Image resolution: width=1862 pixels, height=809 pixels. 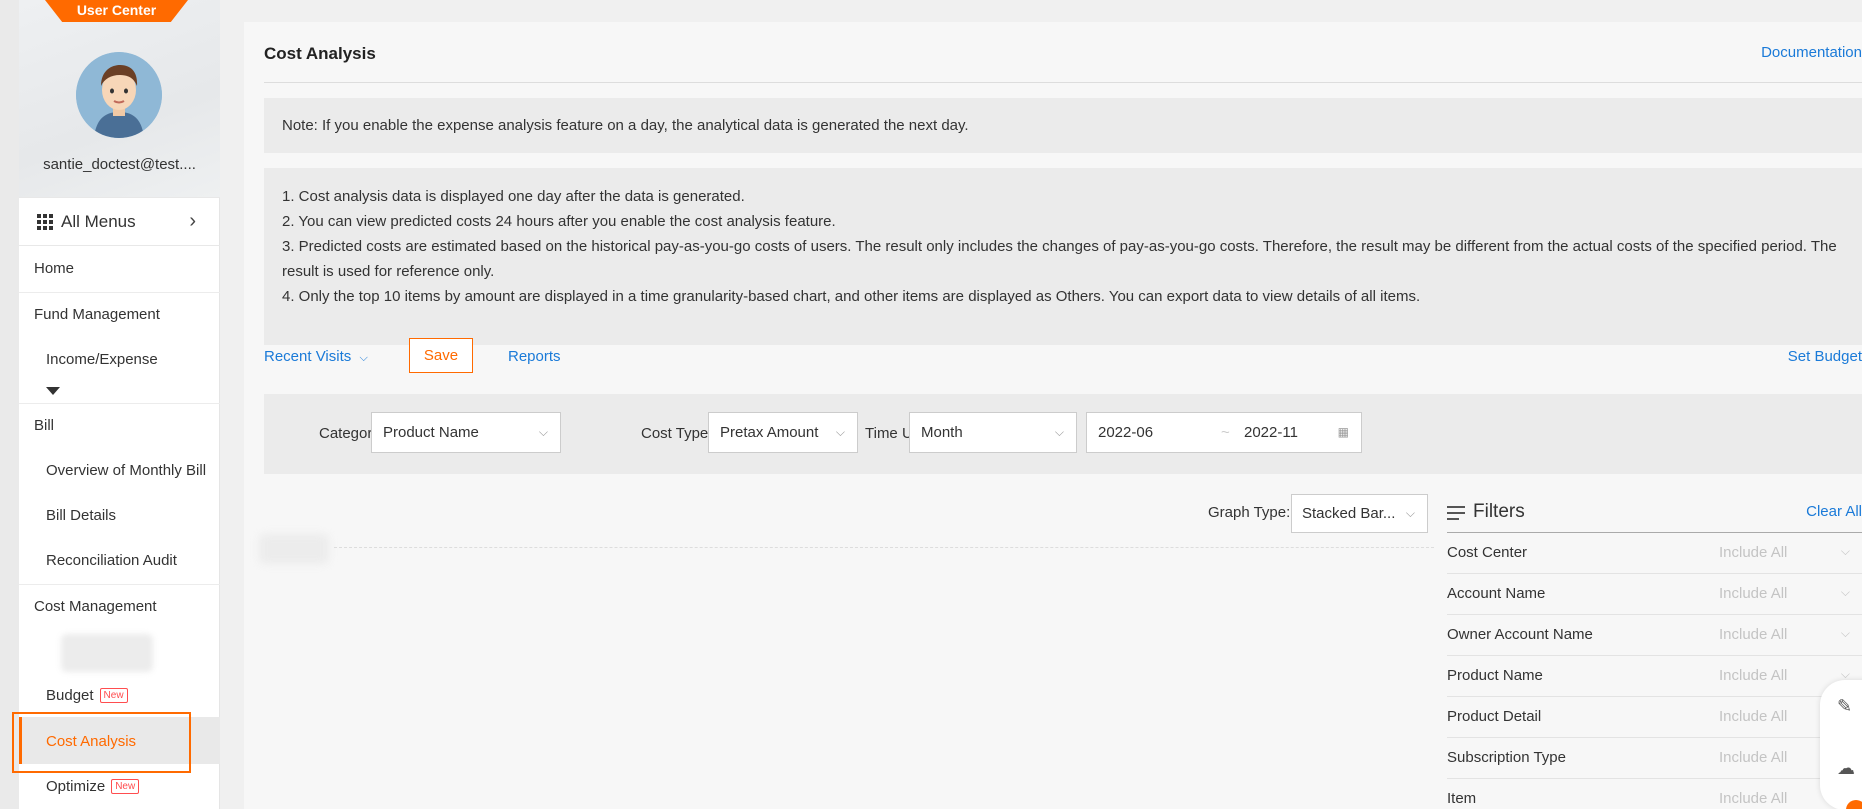 I want to click on filter-lines-icon, so click(x=1456, y=515).